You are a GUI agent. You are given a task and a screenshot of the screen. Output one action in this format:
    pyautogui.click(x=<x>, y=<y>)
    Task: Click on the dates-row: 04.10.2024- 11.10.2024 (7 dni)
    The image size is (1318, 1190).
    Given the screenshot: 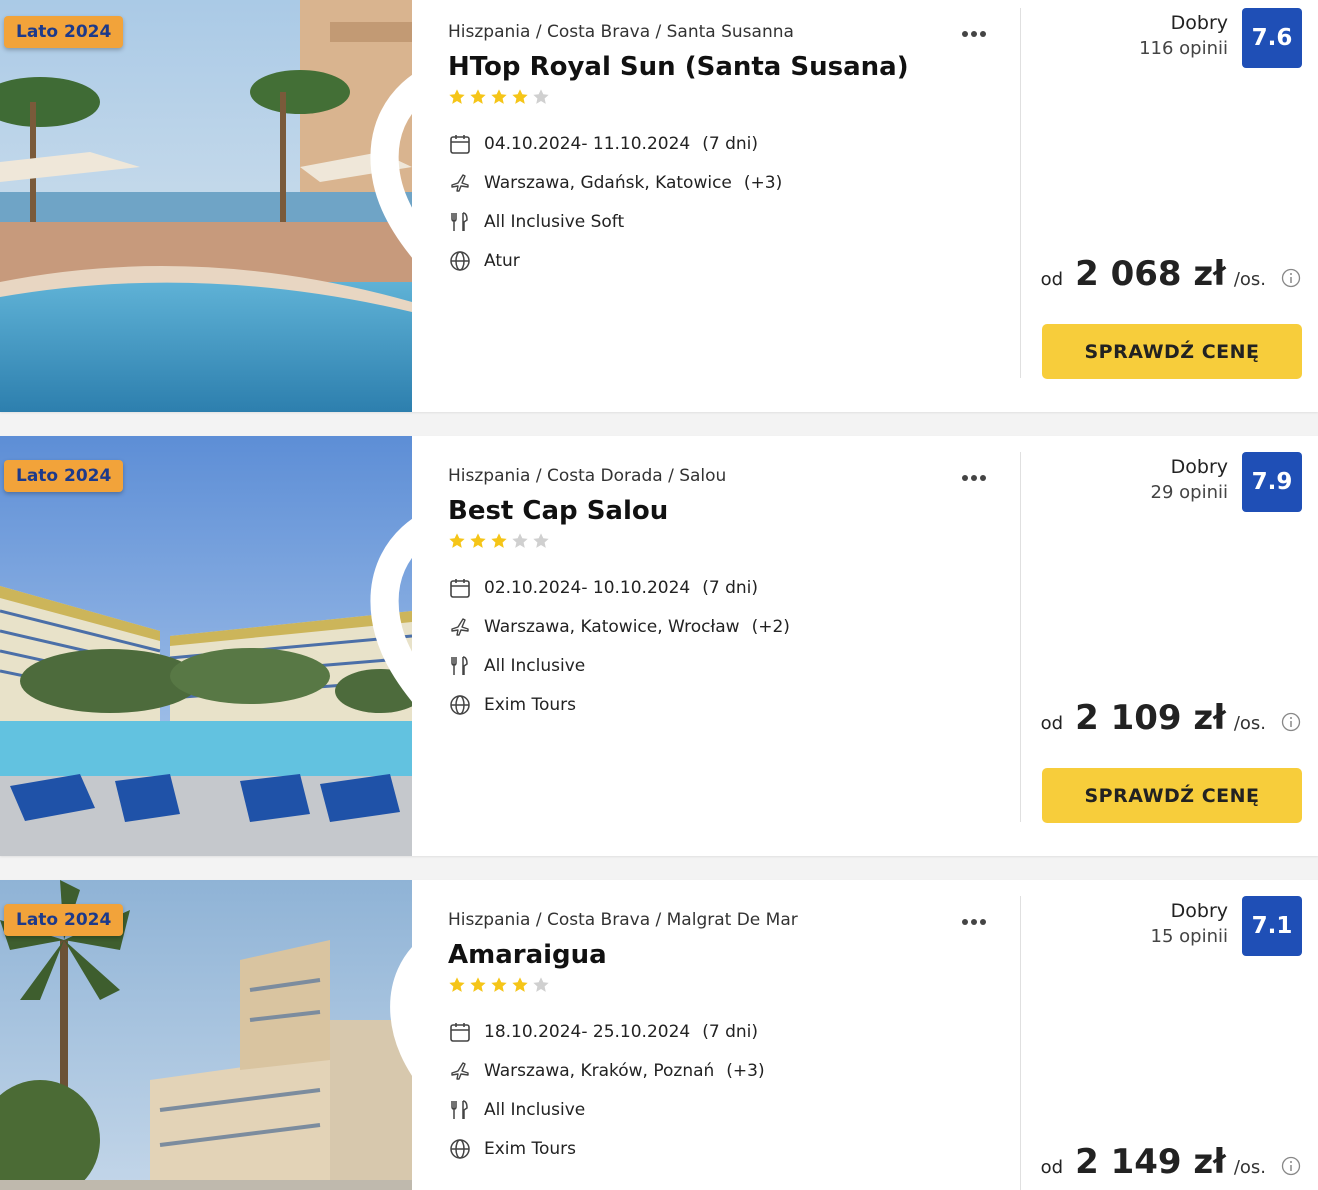 What is the action you would take?
    pyautogui.click(x=728, y=143)
    